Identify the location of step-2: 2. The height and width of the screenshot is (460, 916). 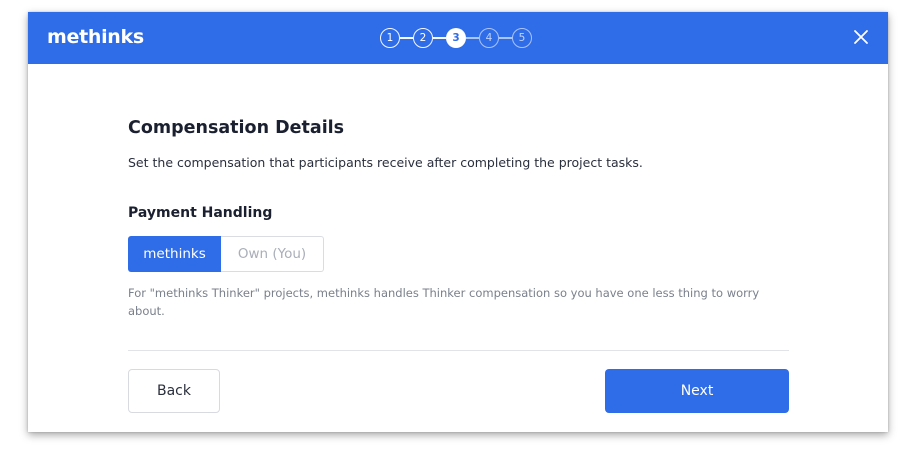
(423, 38).